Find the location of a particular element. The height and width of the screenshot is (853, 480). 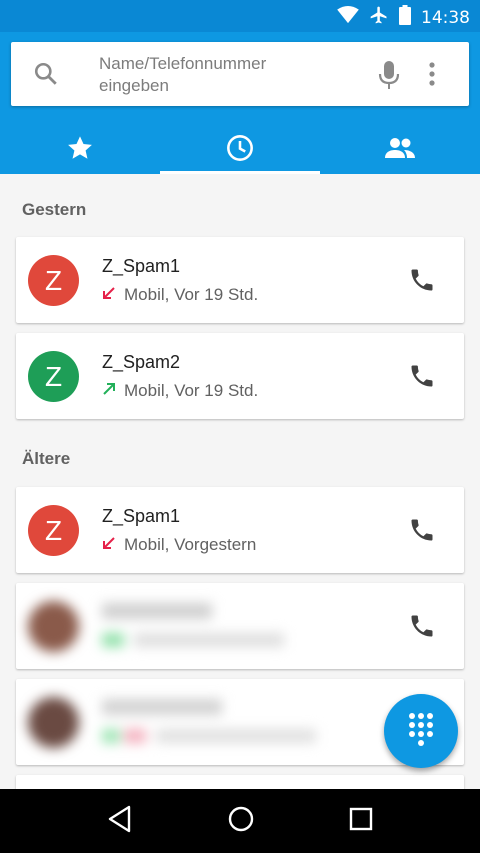

more-options-icon is located at coordinates (432, 76).